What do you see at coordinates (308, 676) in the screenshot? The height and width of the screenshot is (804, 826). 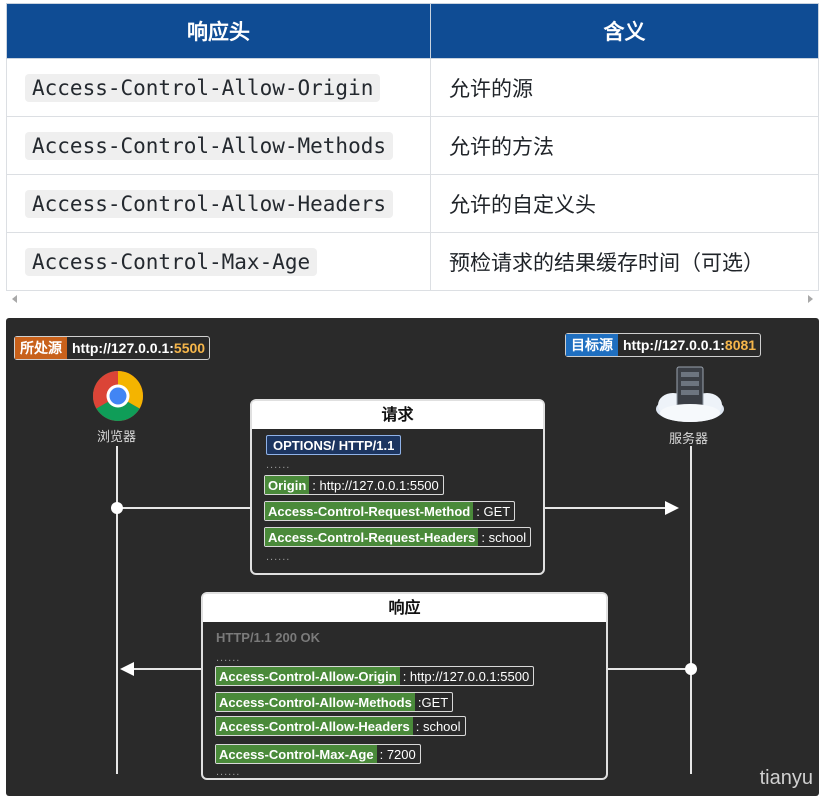 I see `header-key: Access-Control-Allow-Origin` at bounding box center [308, 676].